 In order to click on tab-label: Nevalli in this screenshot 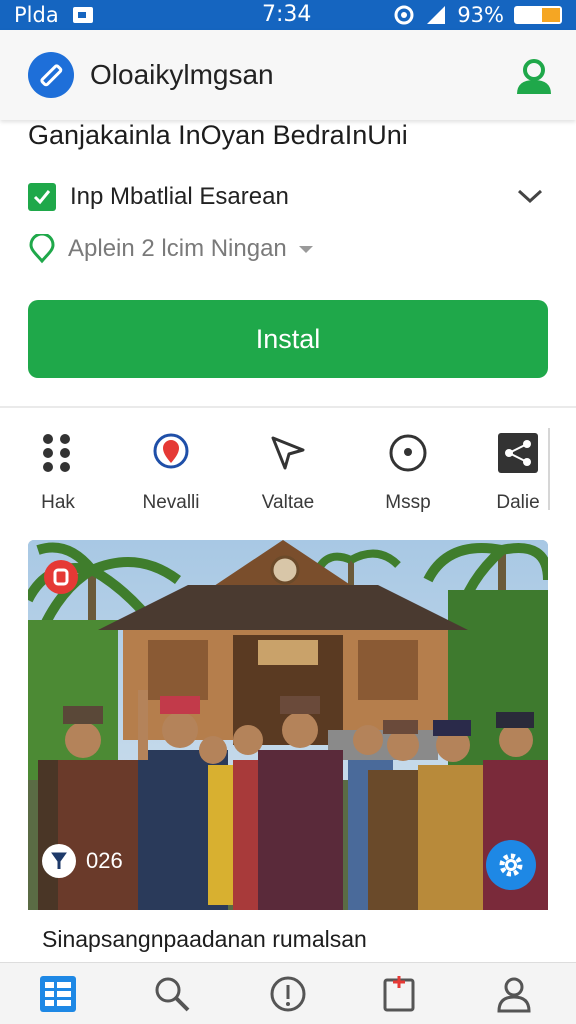, I will do `click(171, 502)`.